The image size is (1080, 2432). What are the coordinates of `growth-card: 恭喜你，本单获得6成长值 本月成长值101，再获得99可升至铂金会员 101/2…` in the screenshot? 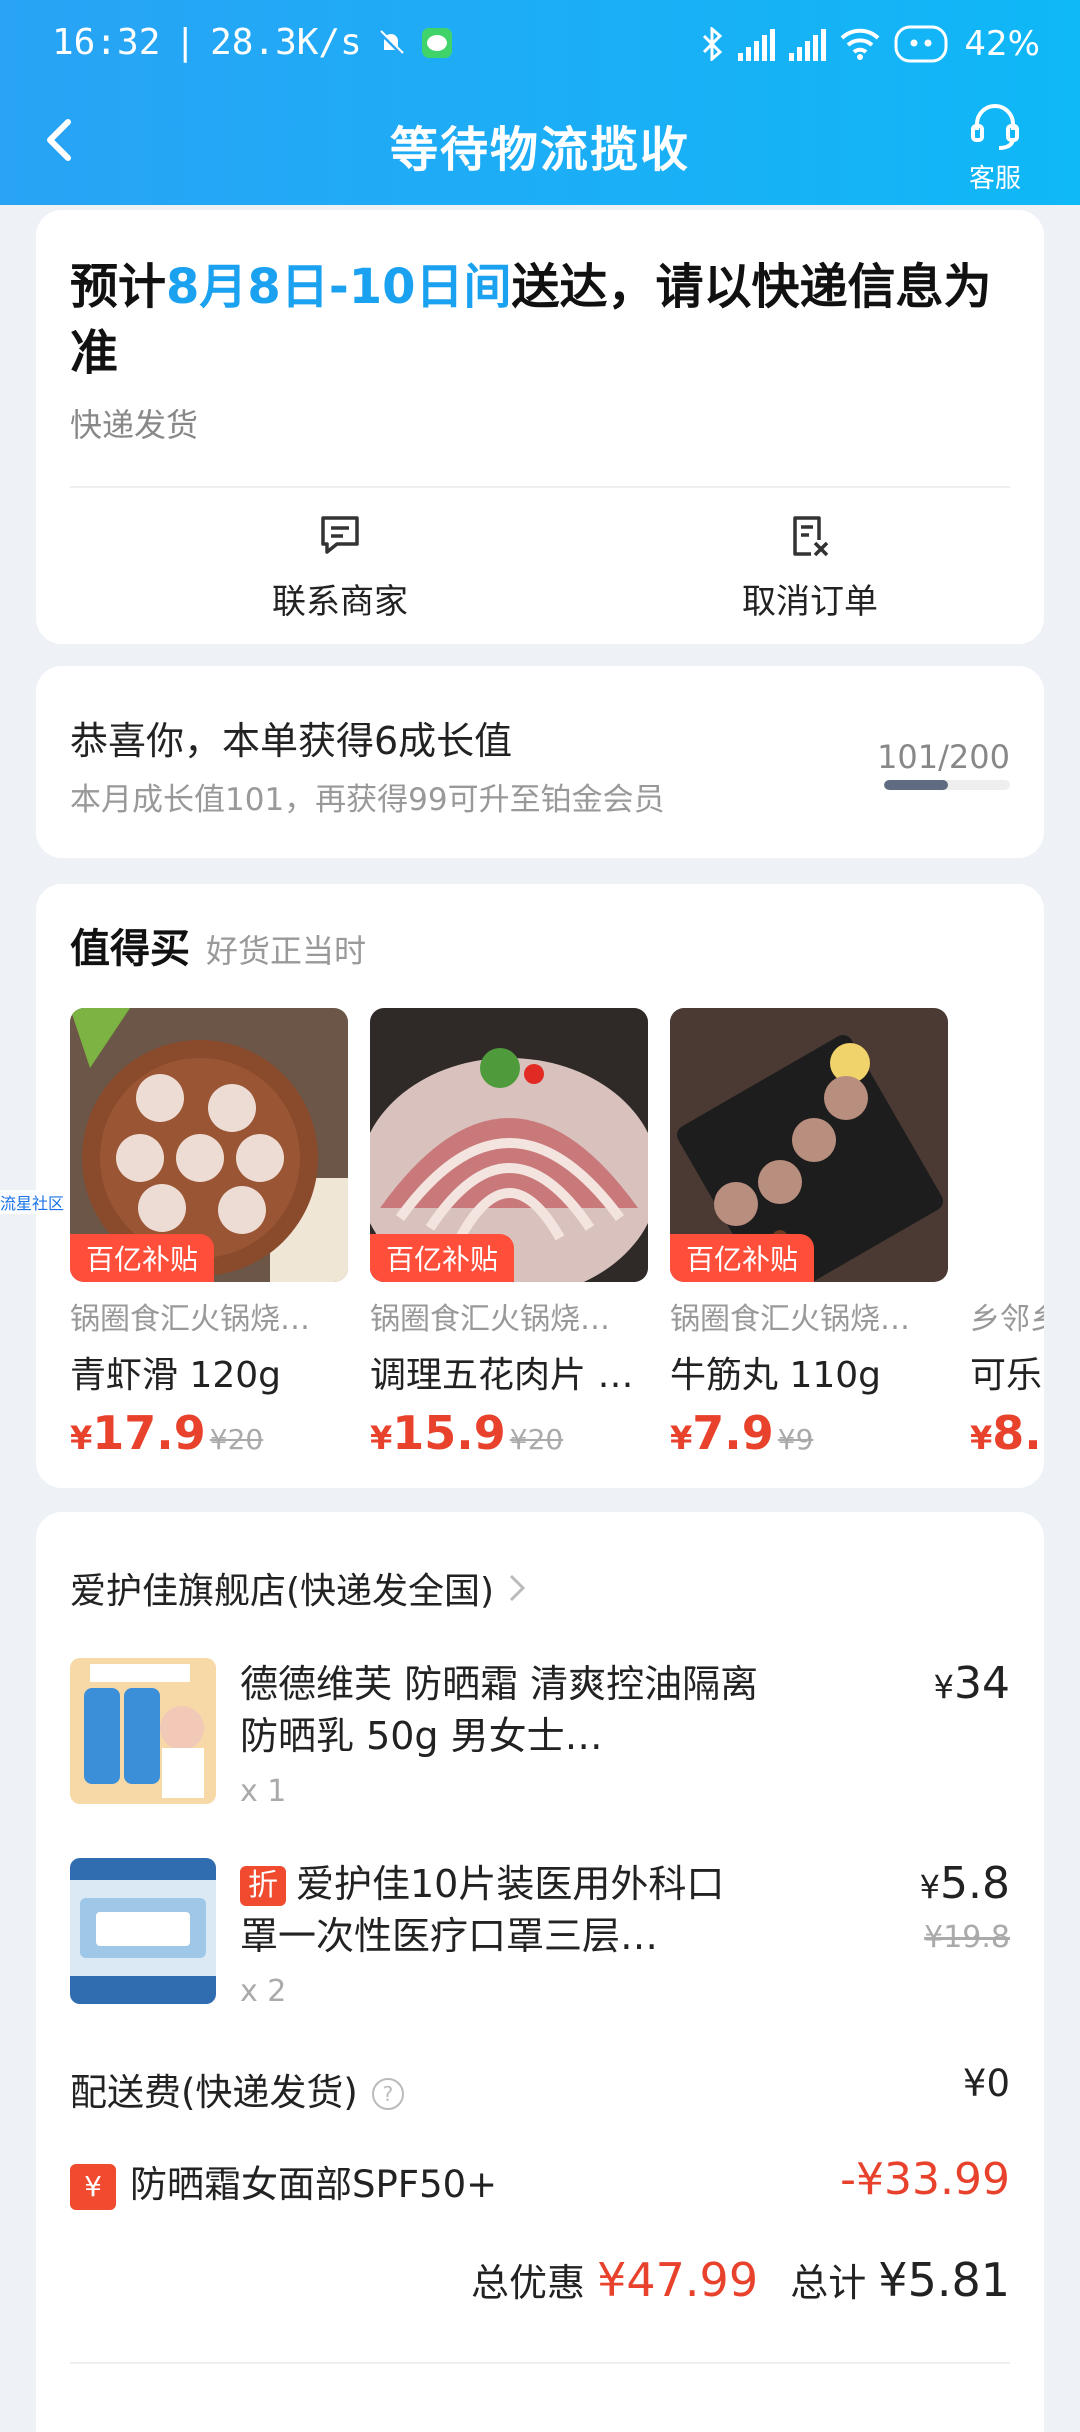 It's located at (540, 762).